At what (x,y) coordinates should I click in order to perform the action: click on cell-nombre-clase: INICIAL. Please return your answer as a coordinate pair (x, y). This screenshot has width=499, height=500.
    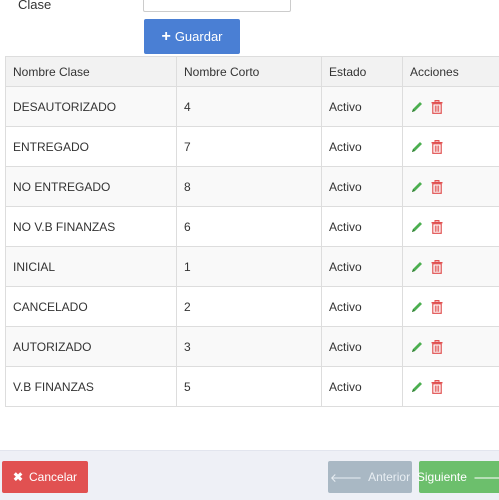
    Looking at the image, I should click on (91, 267).